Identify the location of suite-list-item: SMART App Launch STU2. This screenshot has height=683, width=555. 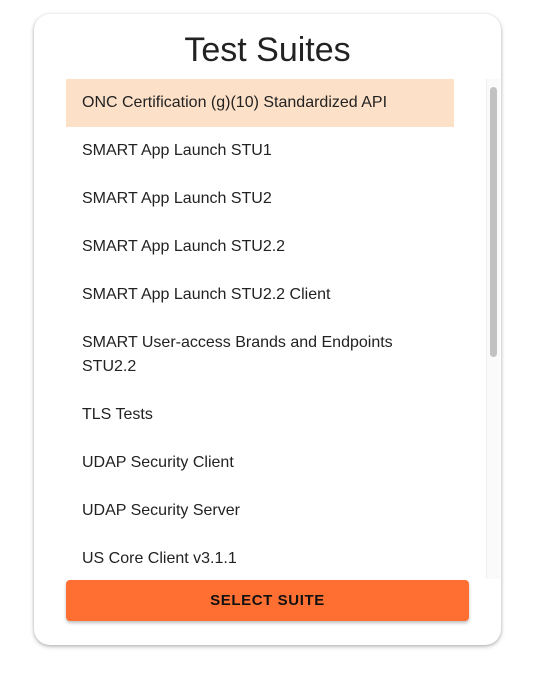
(260, 199).